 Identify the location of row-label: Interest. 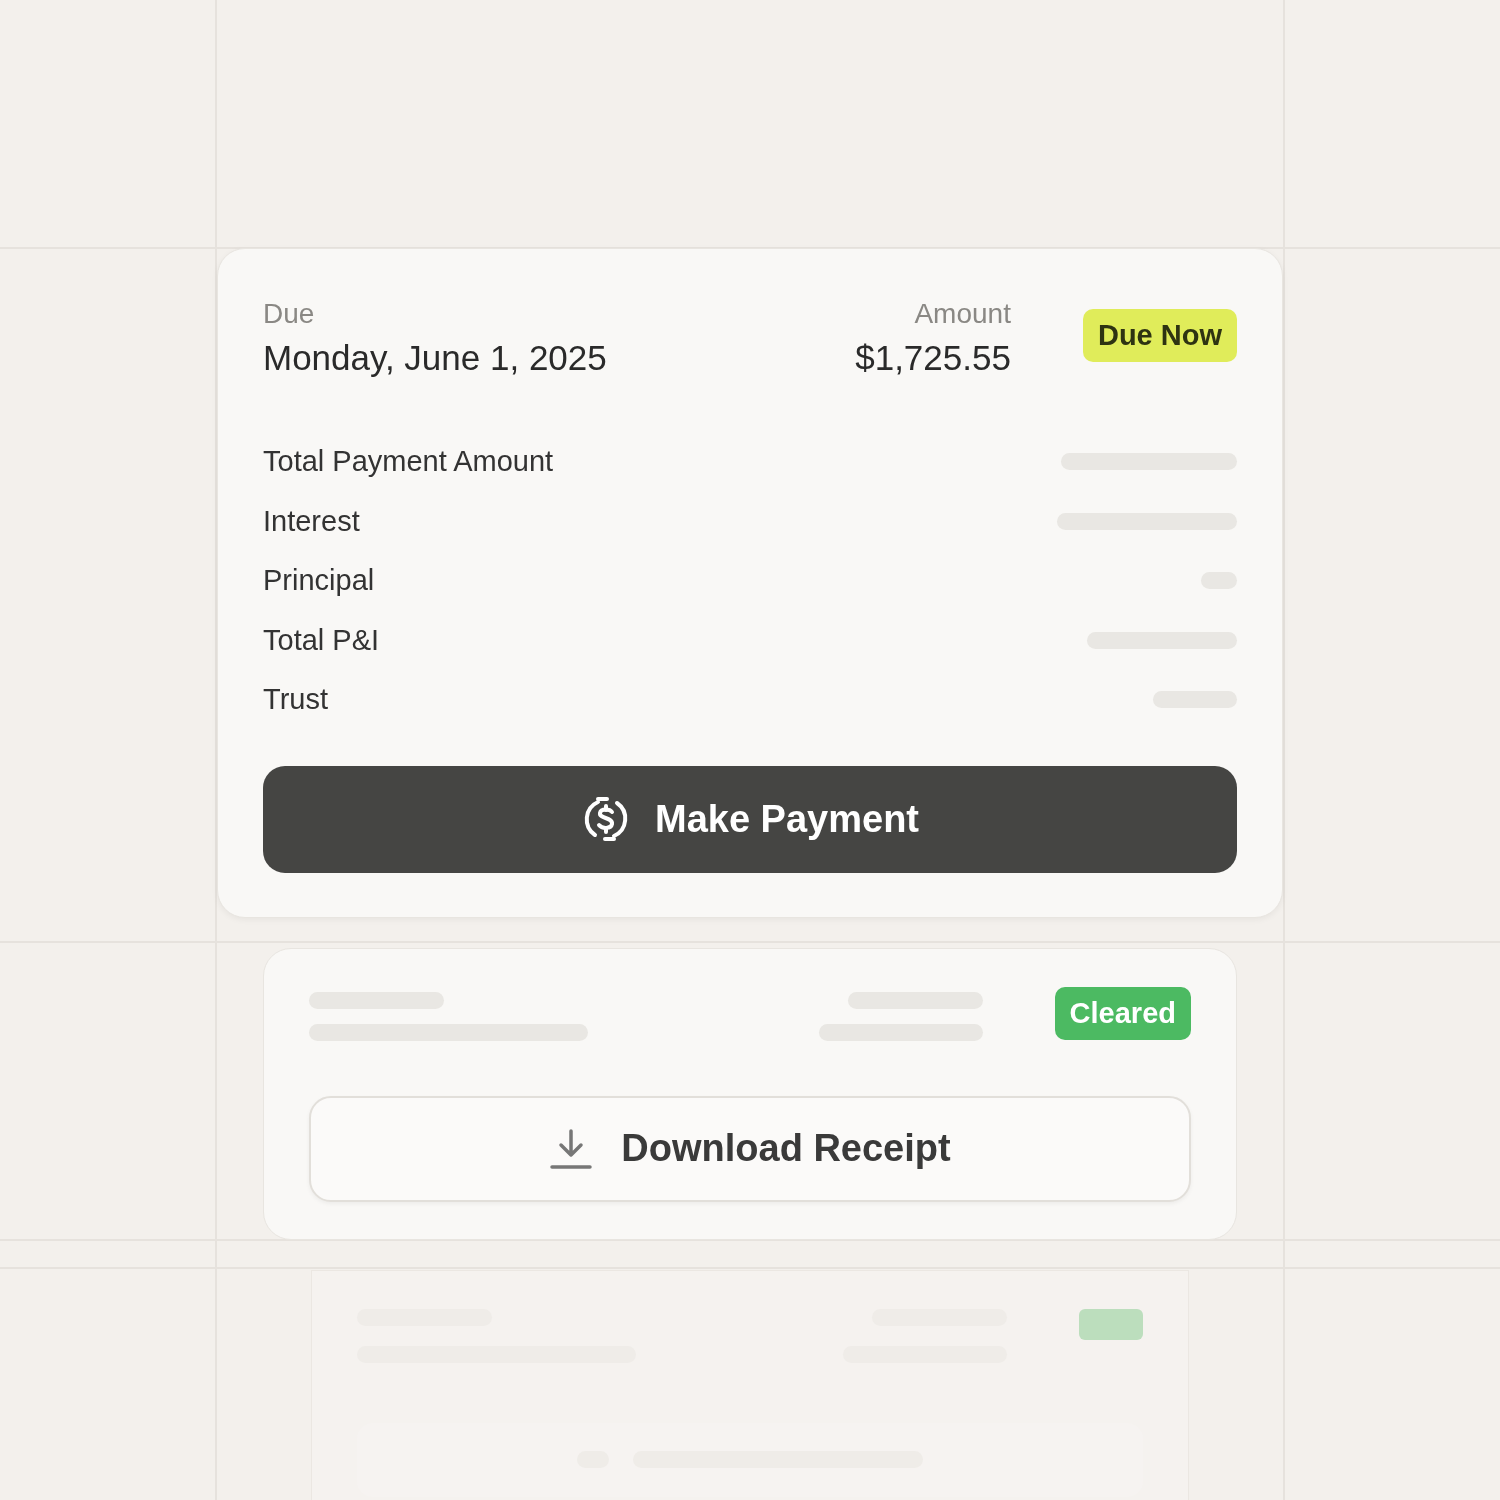
(311, 521).